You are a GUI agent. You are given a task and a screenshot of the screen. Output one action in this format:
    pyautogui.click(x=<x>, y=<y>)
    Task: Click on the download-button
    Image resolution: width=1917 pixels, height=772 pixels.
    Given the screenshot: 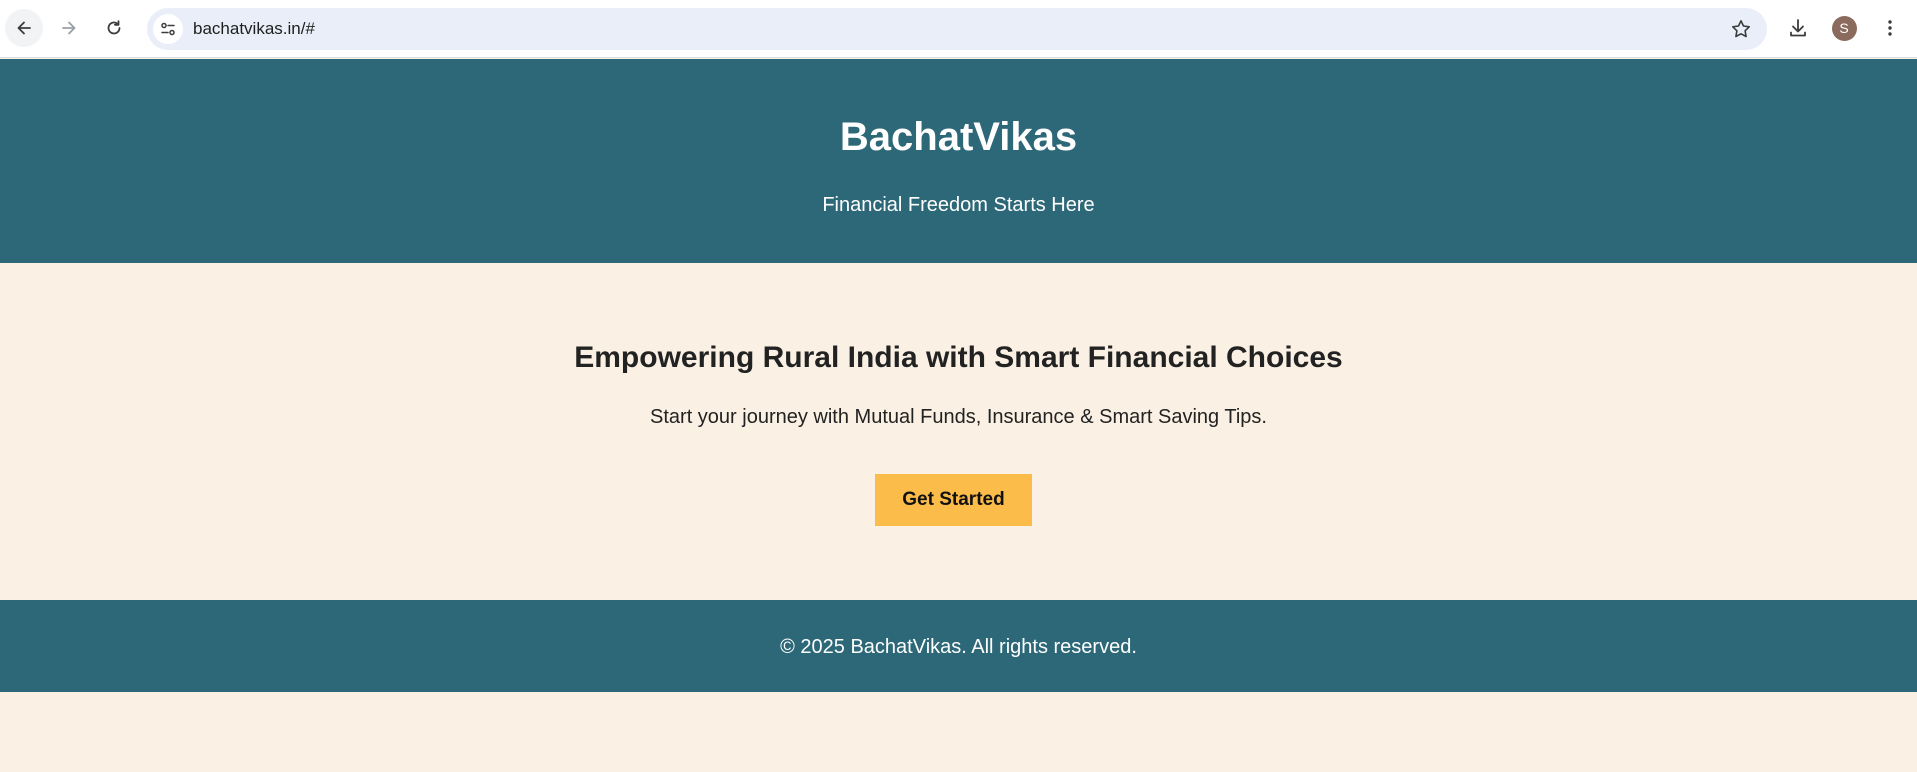 What is the action you would take?
    pyautogui.click(x=1798, y=28)
    